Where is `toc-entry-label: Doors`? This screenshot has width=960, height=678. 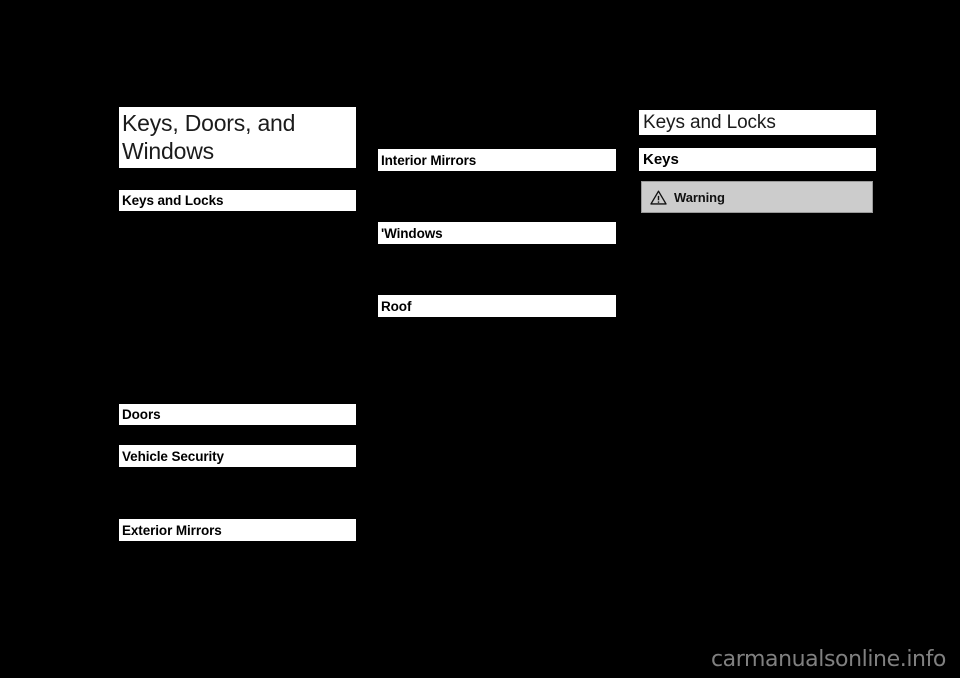 toc-entry-label: Doors is located at coordinates (141, 414).